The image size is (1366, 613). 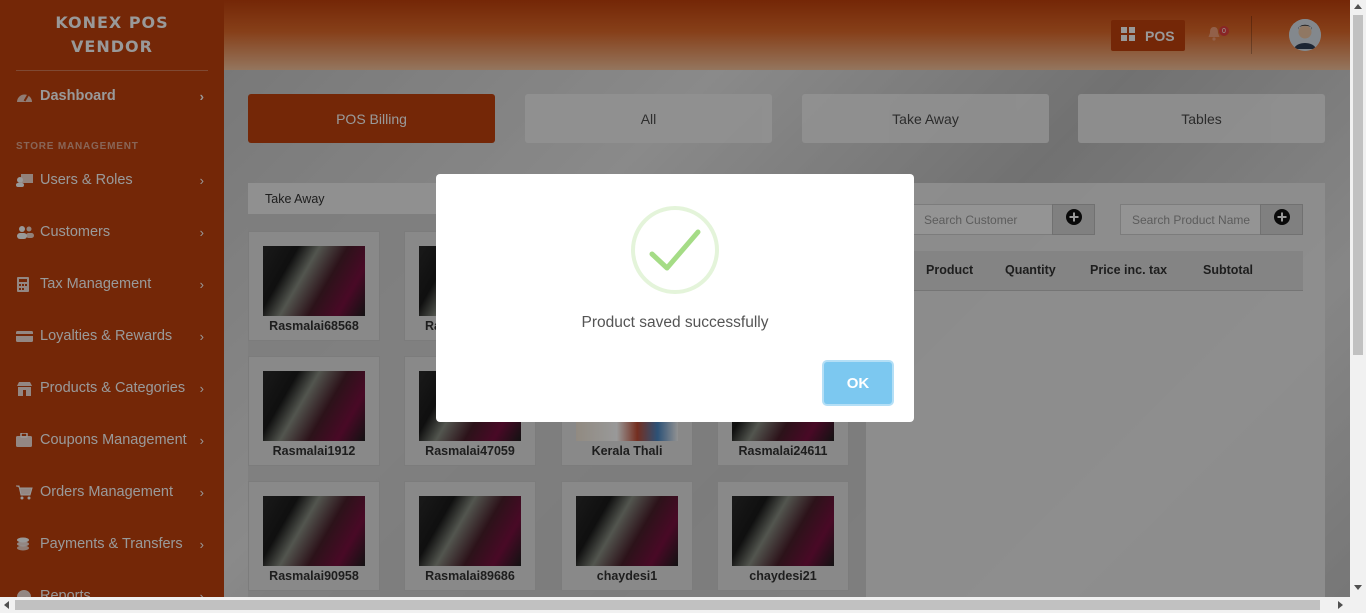 I want to click on horizontal-scroll-thumb, so click(x=667, y=605).